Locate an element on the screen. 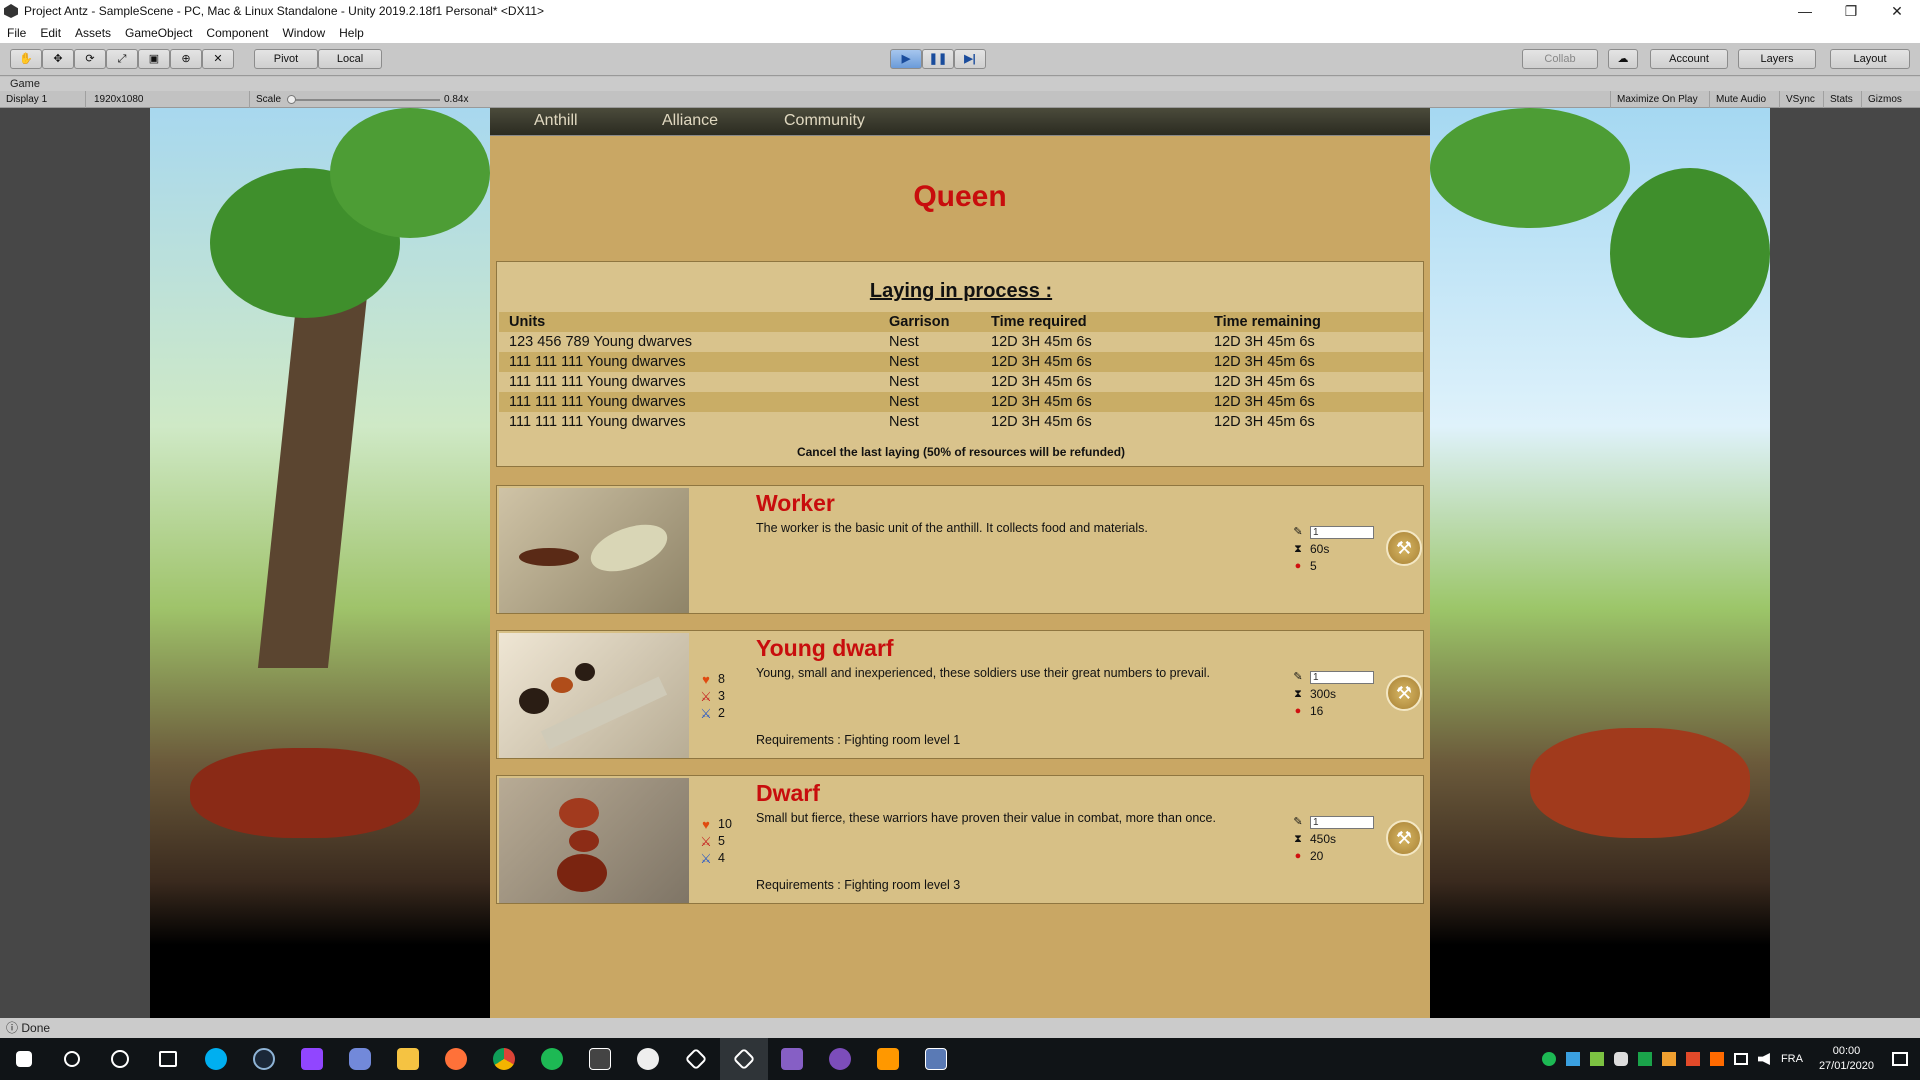 The height and width of the screenshot is (1080, 1920). skype-app is located at coordinates (216, 1059).